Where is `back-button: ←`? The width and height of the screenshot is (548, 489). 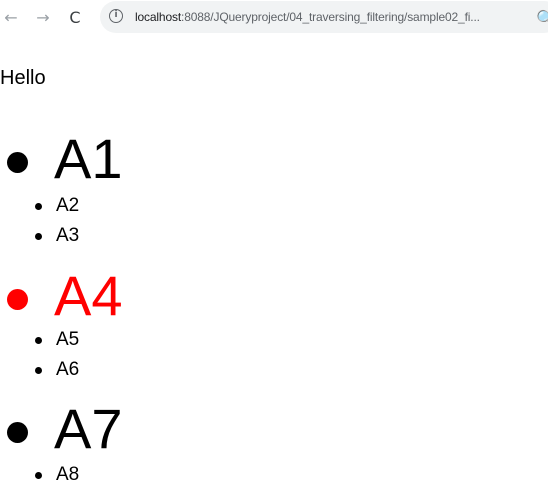
back-button: ← is located at coordinates (11, 17).